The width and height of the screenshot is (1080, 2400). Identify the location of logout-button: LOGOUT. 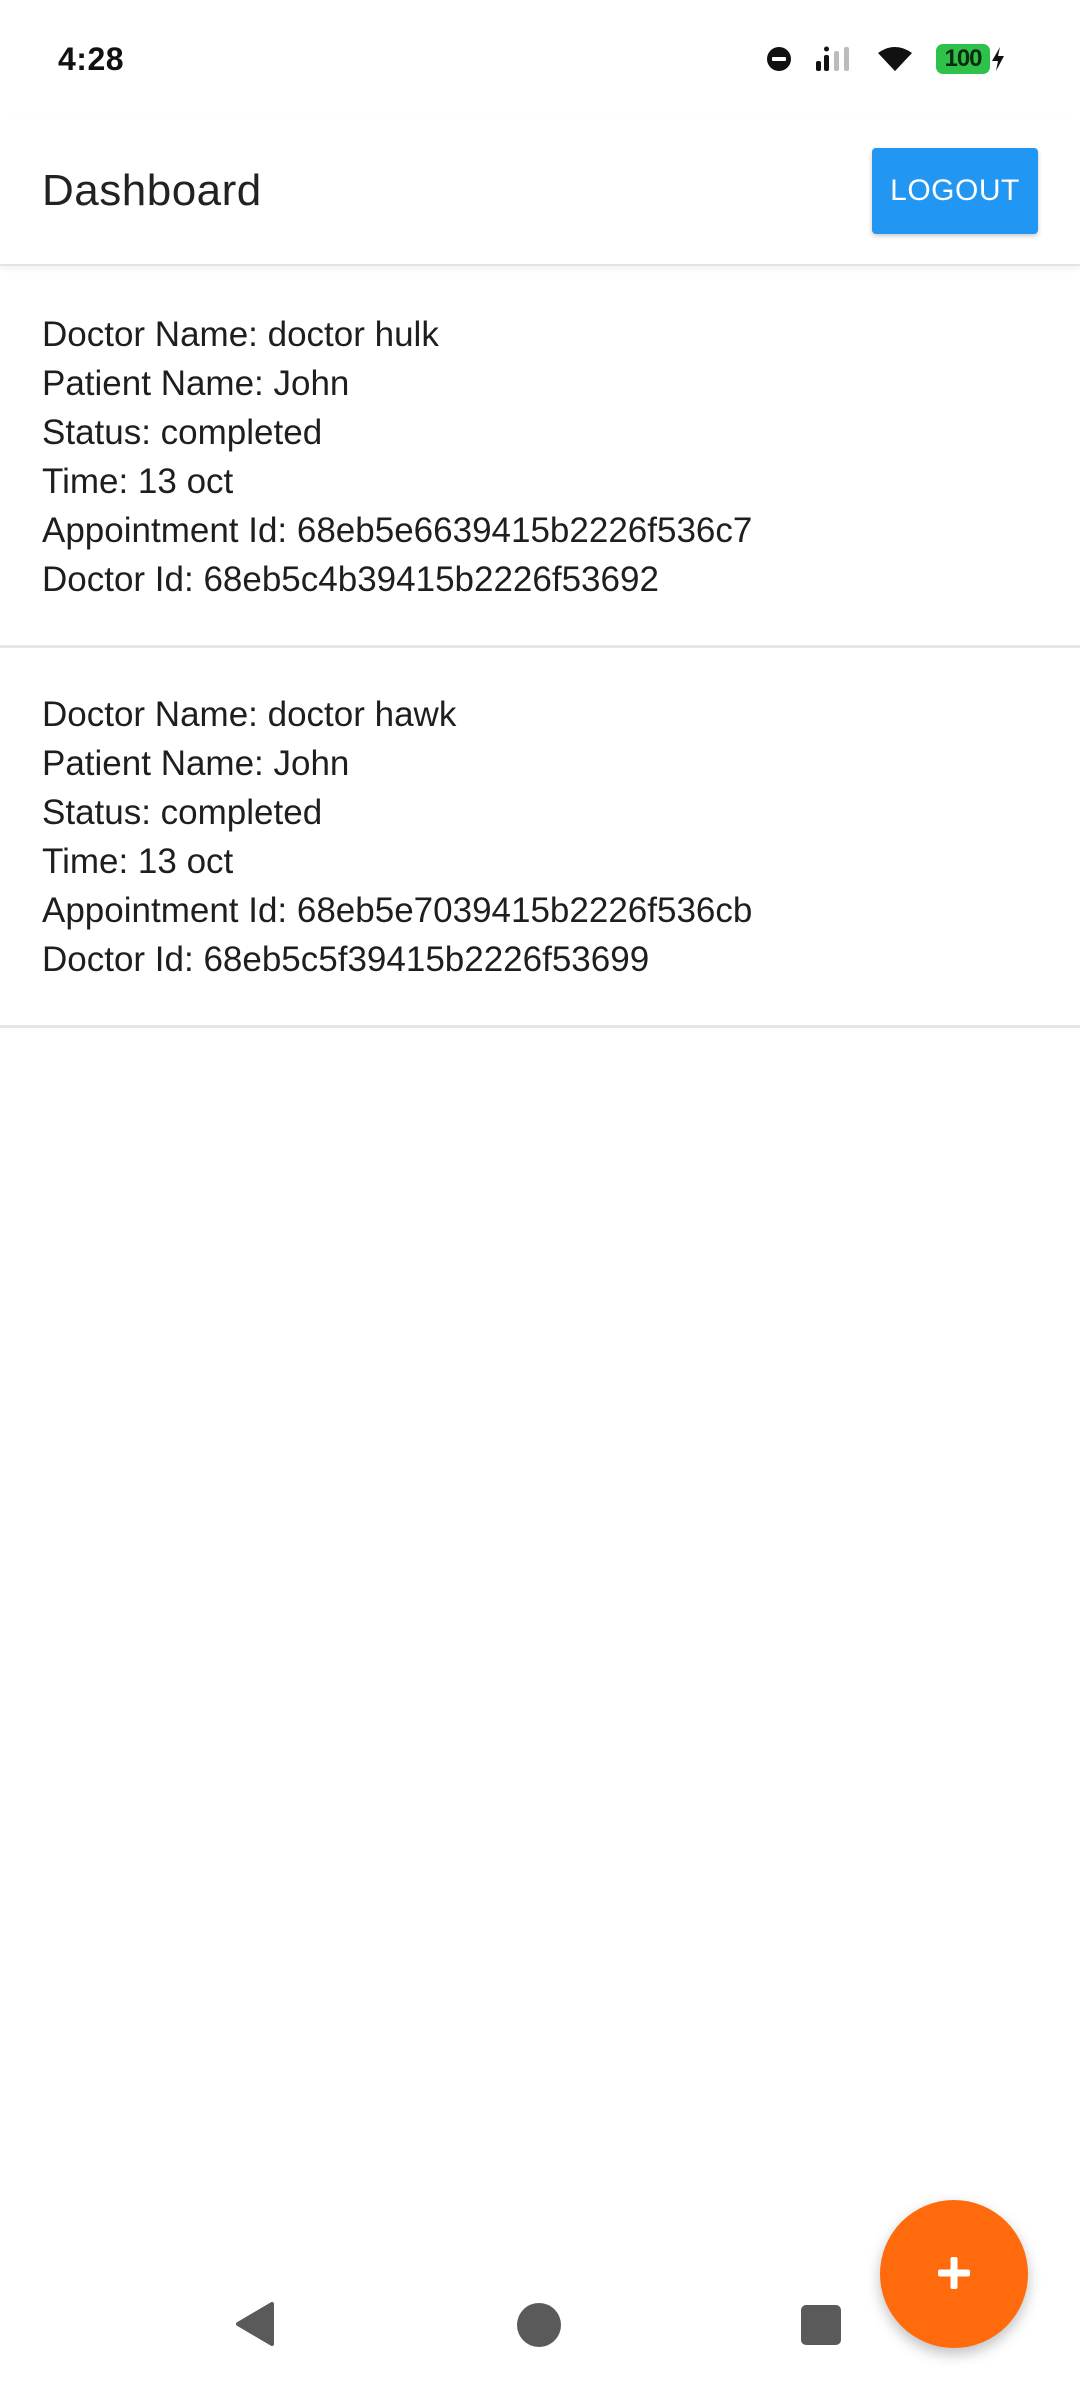
(955, 191).